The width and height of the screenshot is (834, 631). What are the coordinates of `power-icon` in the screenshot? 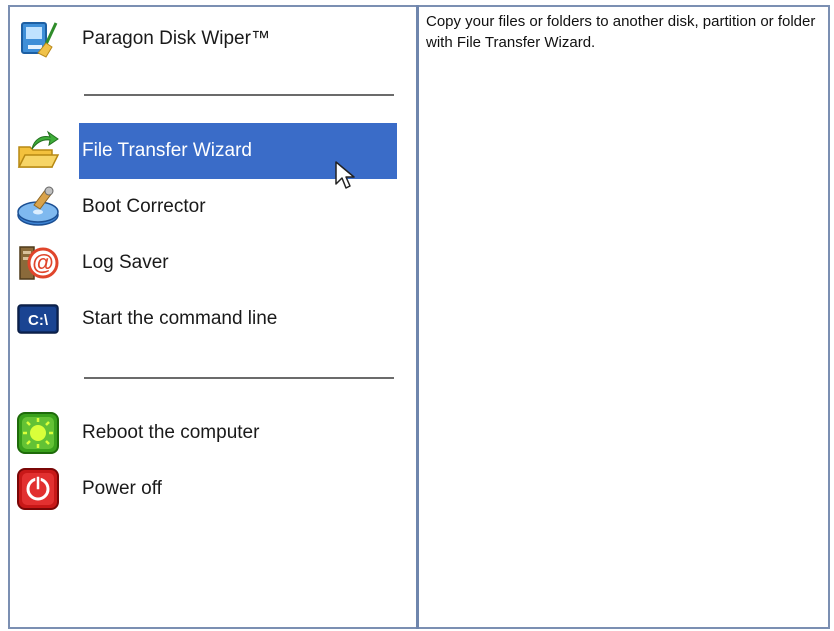 It's located at (38, 489).